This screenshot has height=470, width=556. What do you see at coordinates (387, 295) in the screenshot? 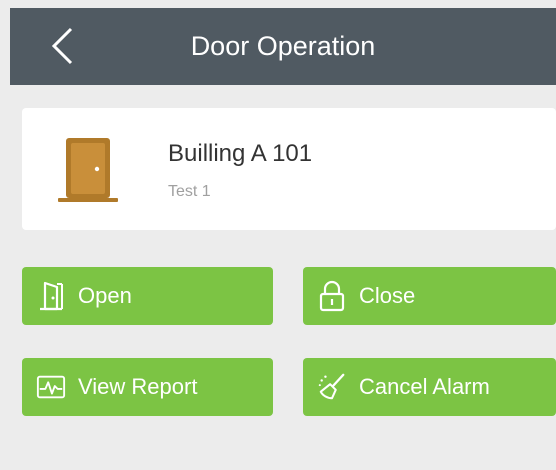
I see `close-button-label: Close` at bounding box center [387, 295].